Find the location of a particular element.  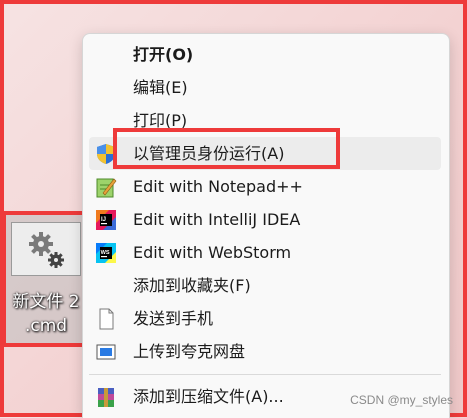

quark-cloud-icon is located at coordinates (106, 352).